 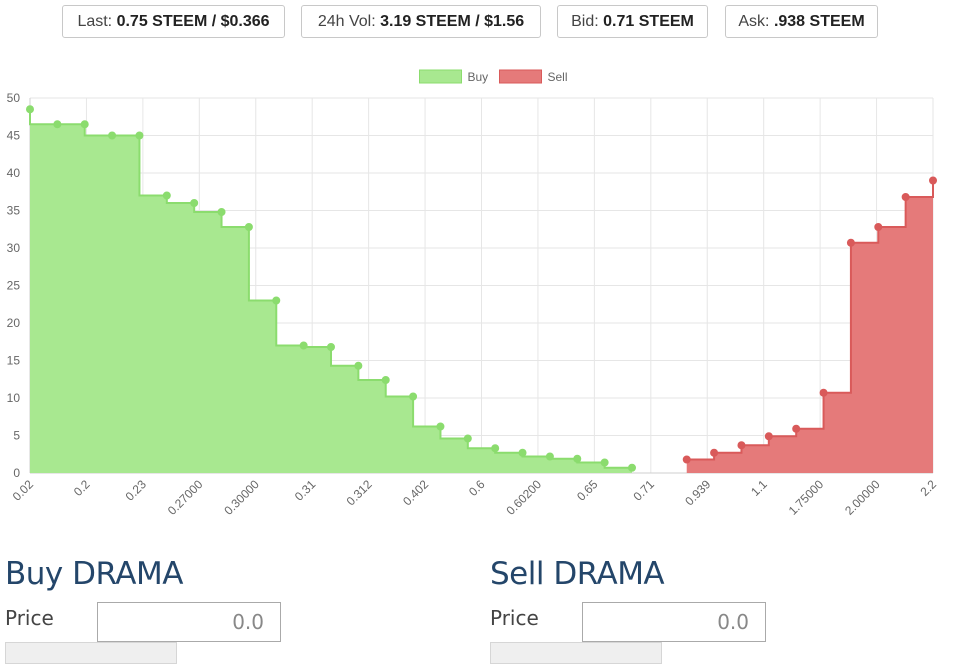 What do you see at coordinates (520, 76) in the screenshot?
I see `legend-swatch-sell` at bounding box center [520, 76].